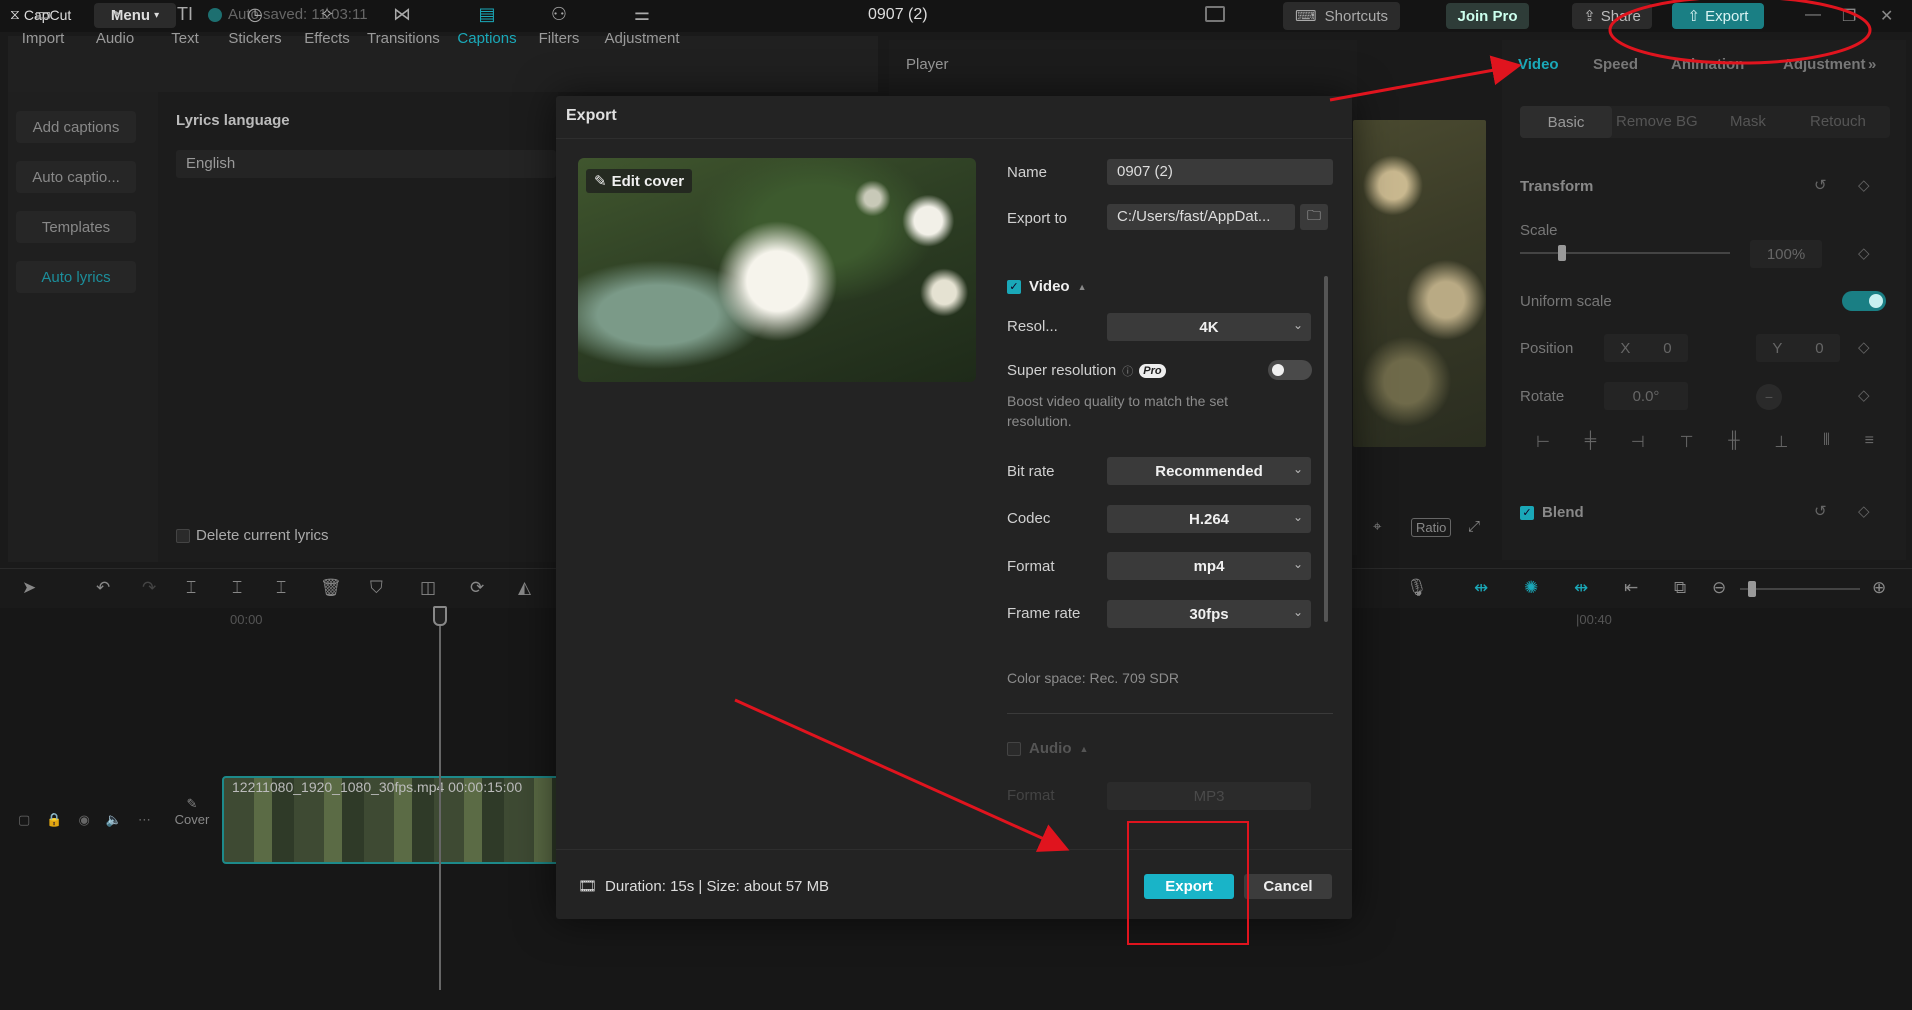  I want to click on tab-video: Video, so click(1538, 64).